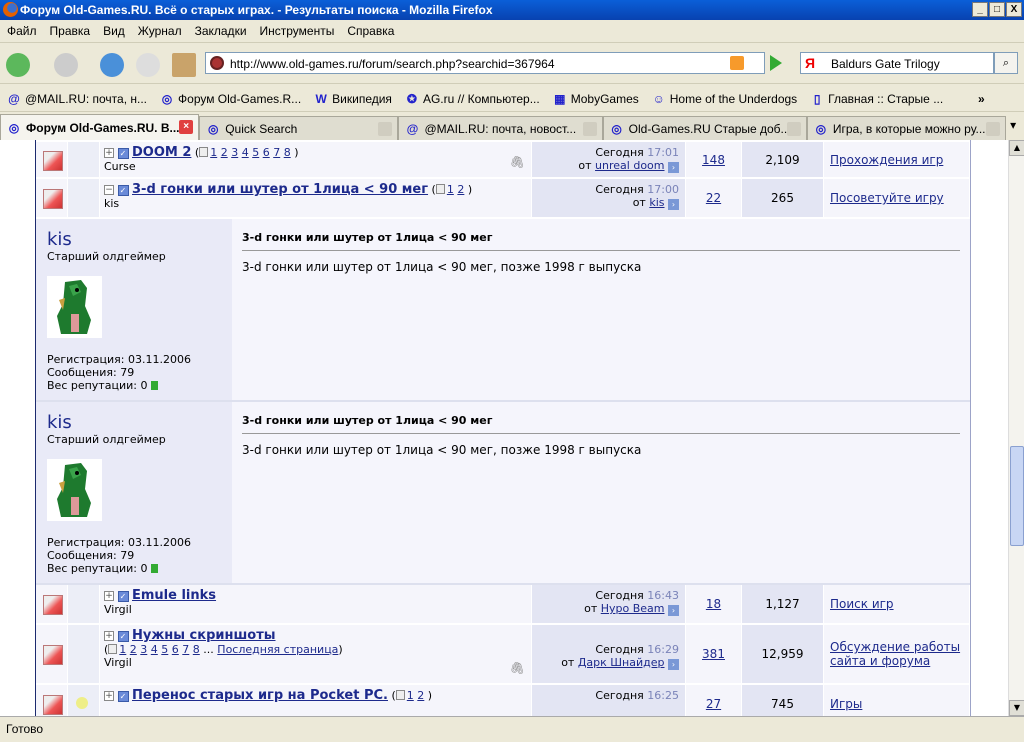 The width and height of the screenshot is (1024, 742). I want to click on forum-link: Поиск игр, so click(862, 604).